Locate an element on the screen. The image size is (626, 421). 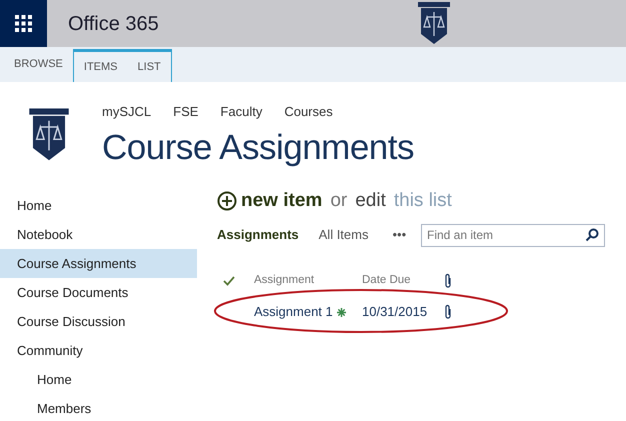
view-tab: Assignments is located at coordinates (258, 235).